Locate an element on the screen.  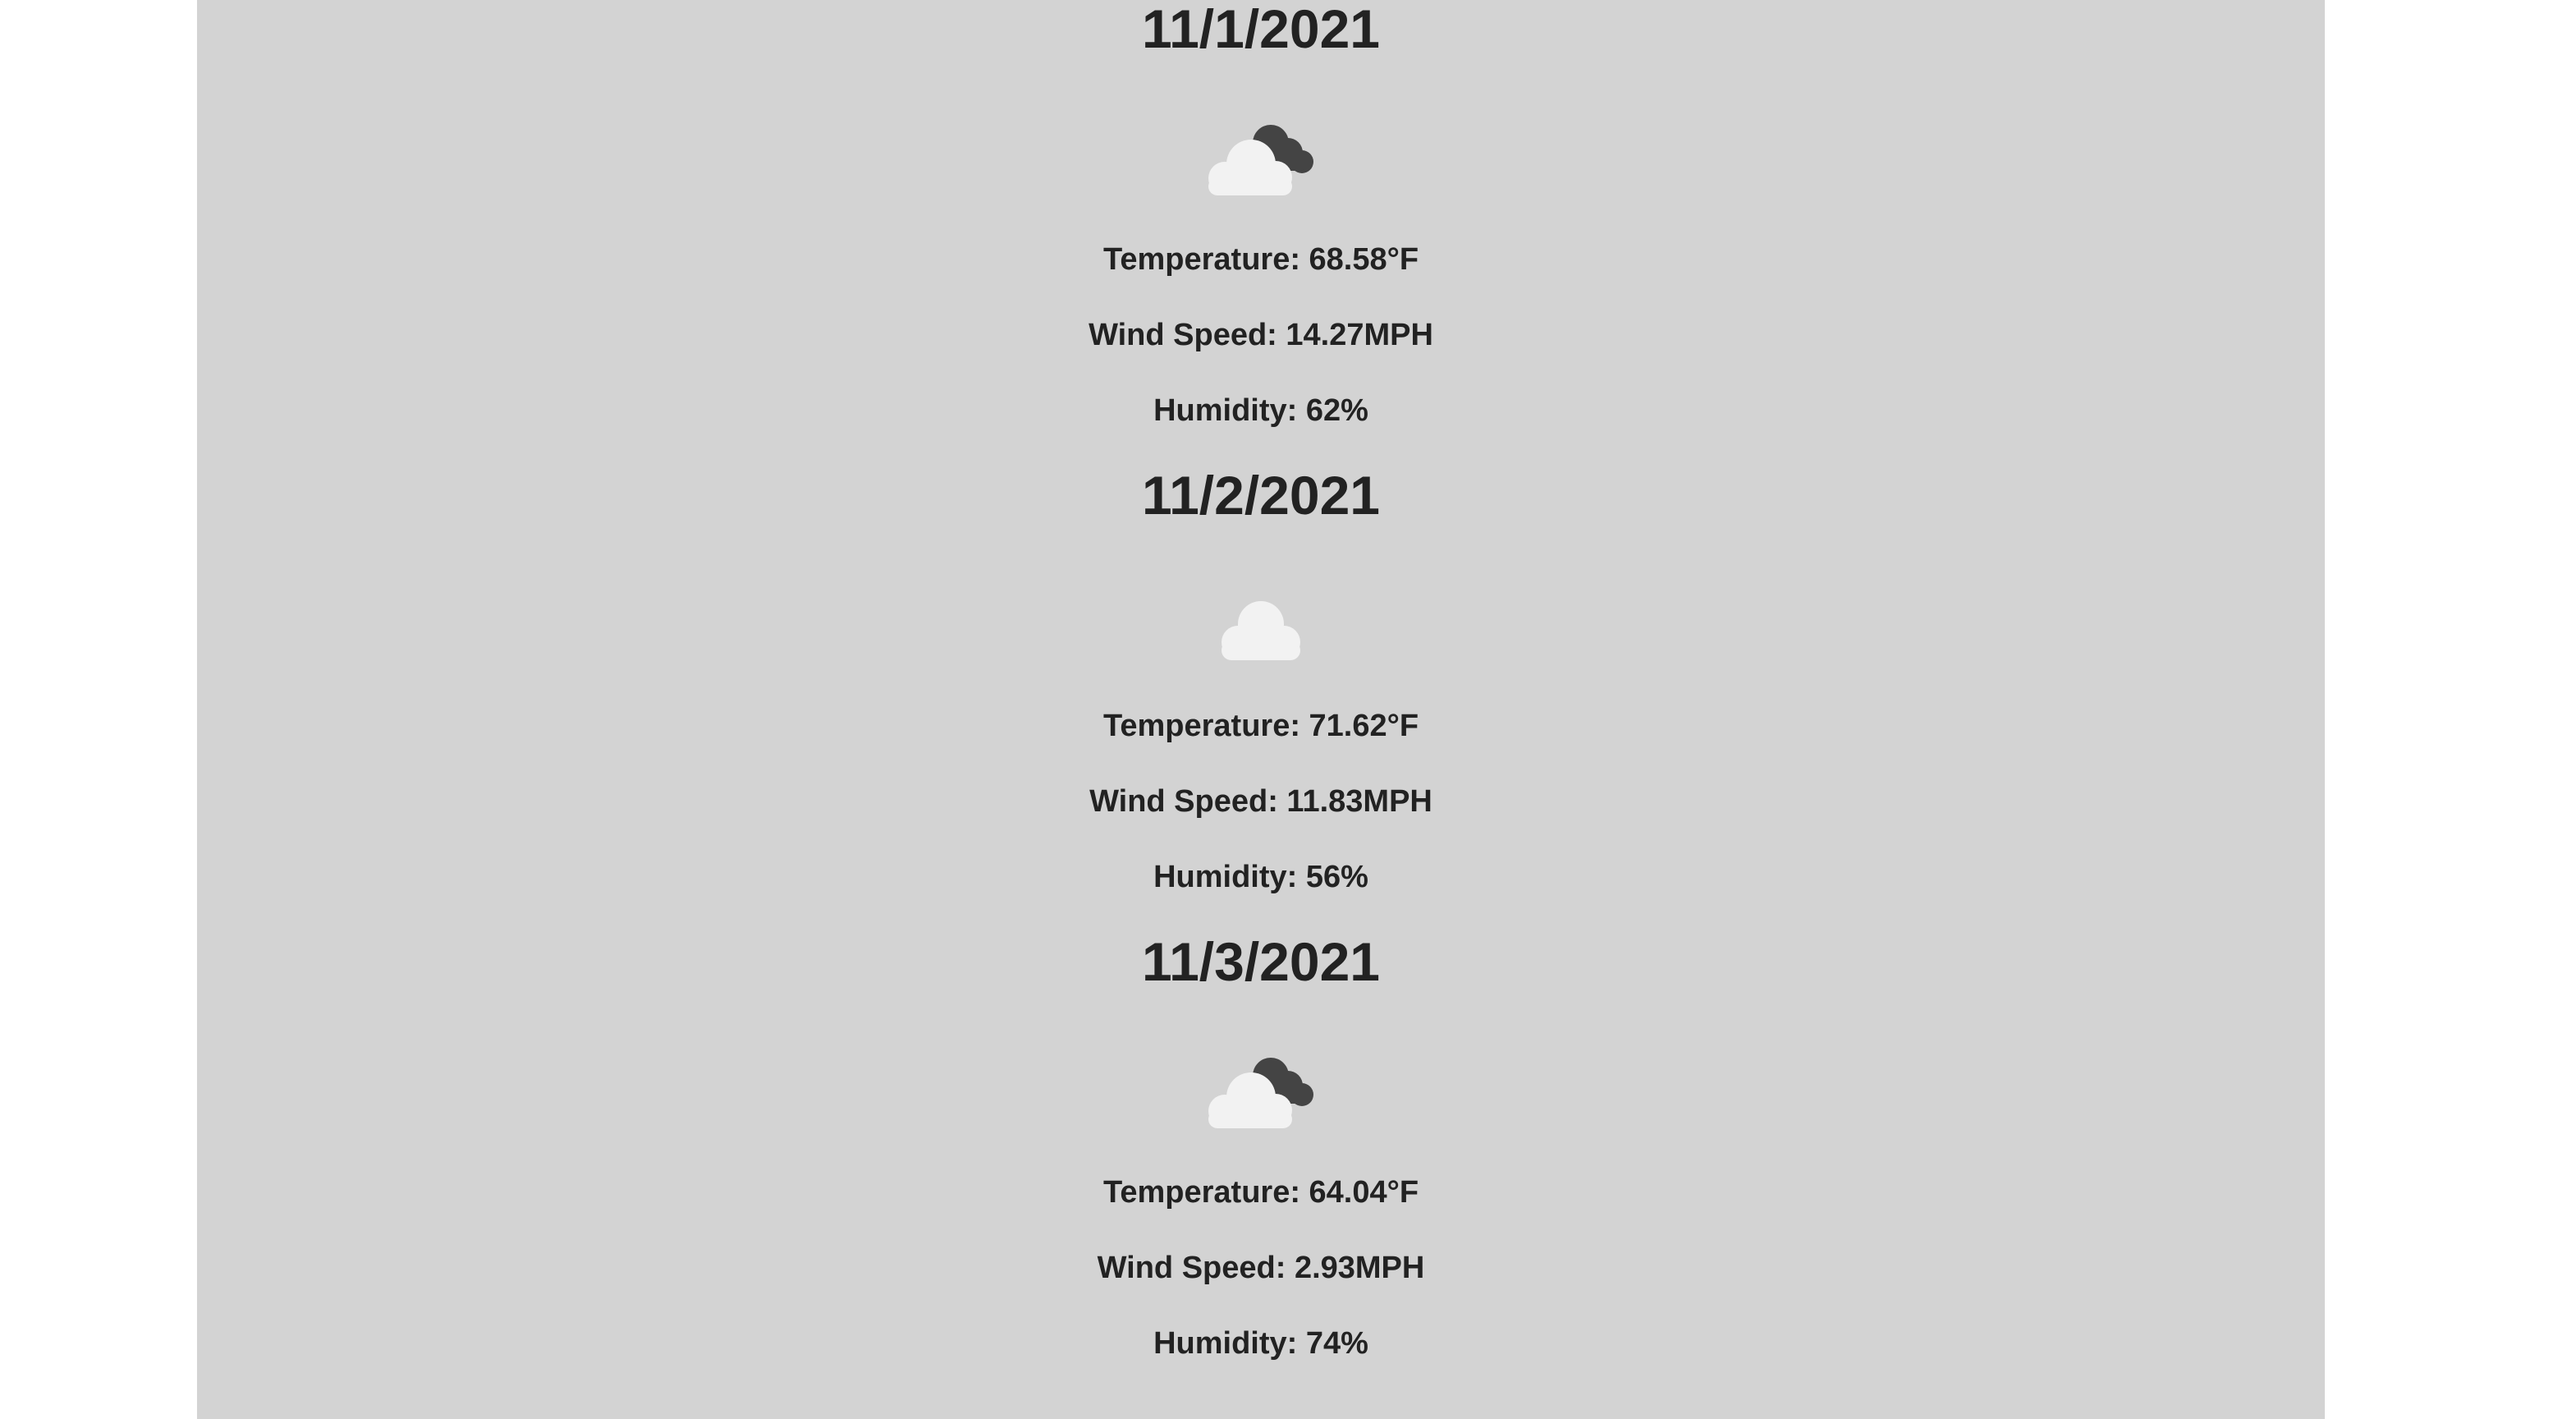
forecast-date: 11/2/2021 is located at coordinates (1261, 496).